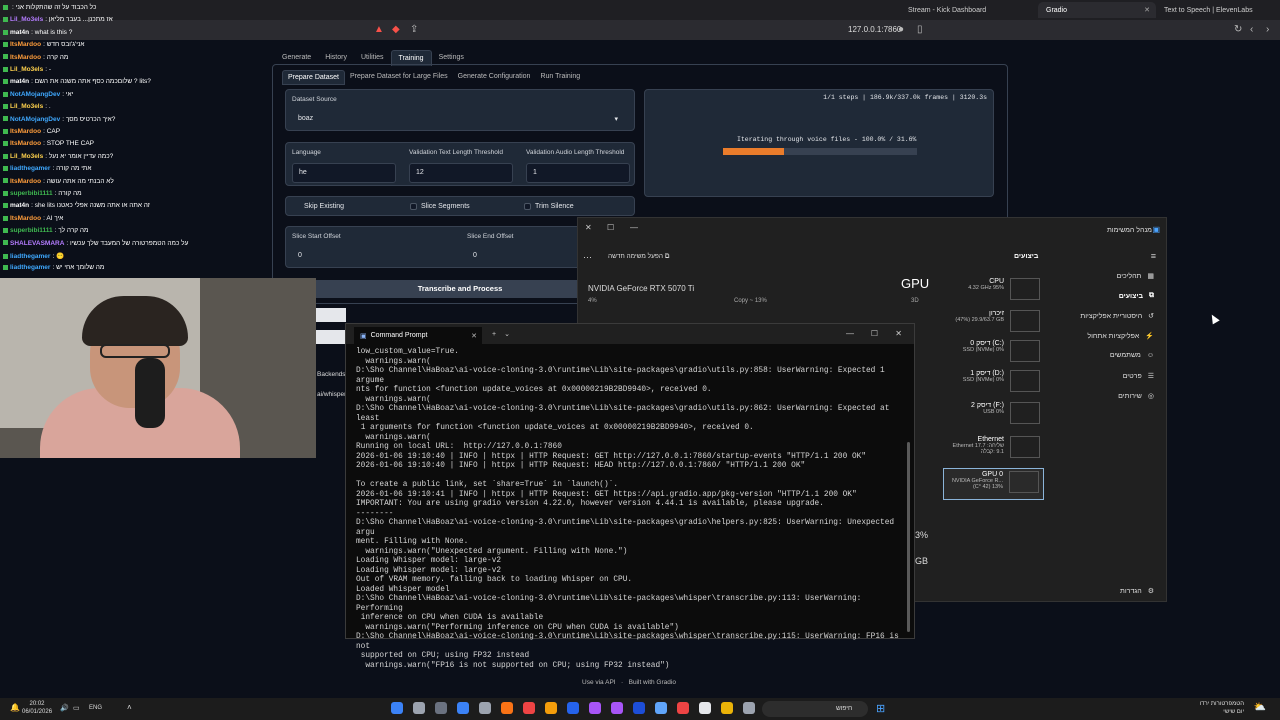 Image resolution: width=1280 pixels, height=720 pixels. I want to click on new-task-button: הפעל משימה חדשה ⧉, so click(638, 257).